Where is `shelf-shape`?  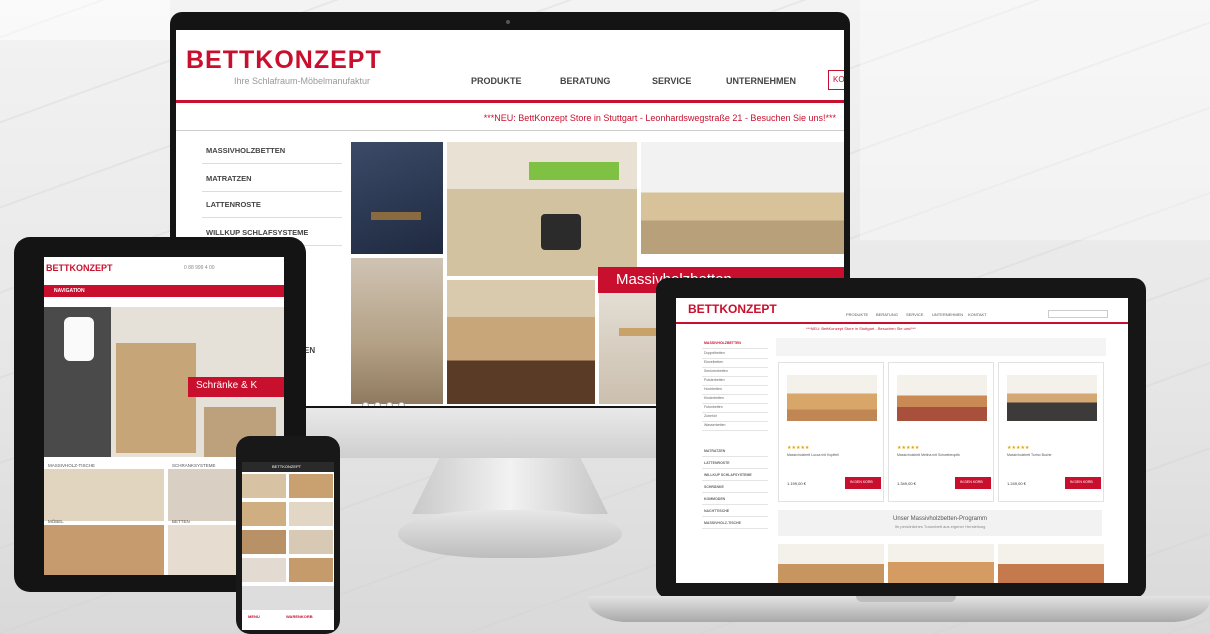 shelf-shape is located at coordinates (396, 216).